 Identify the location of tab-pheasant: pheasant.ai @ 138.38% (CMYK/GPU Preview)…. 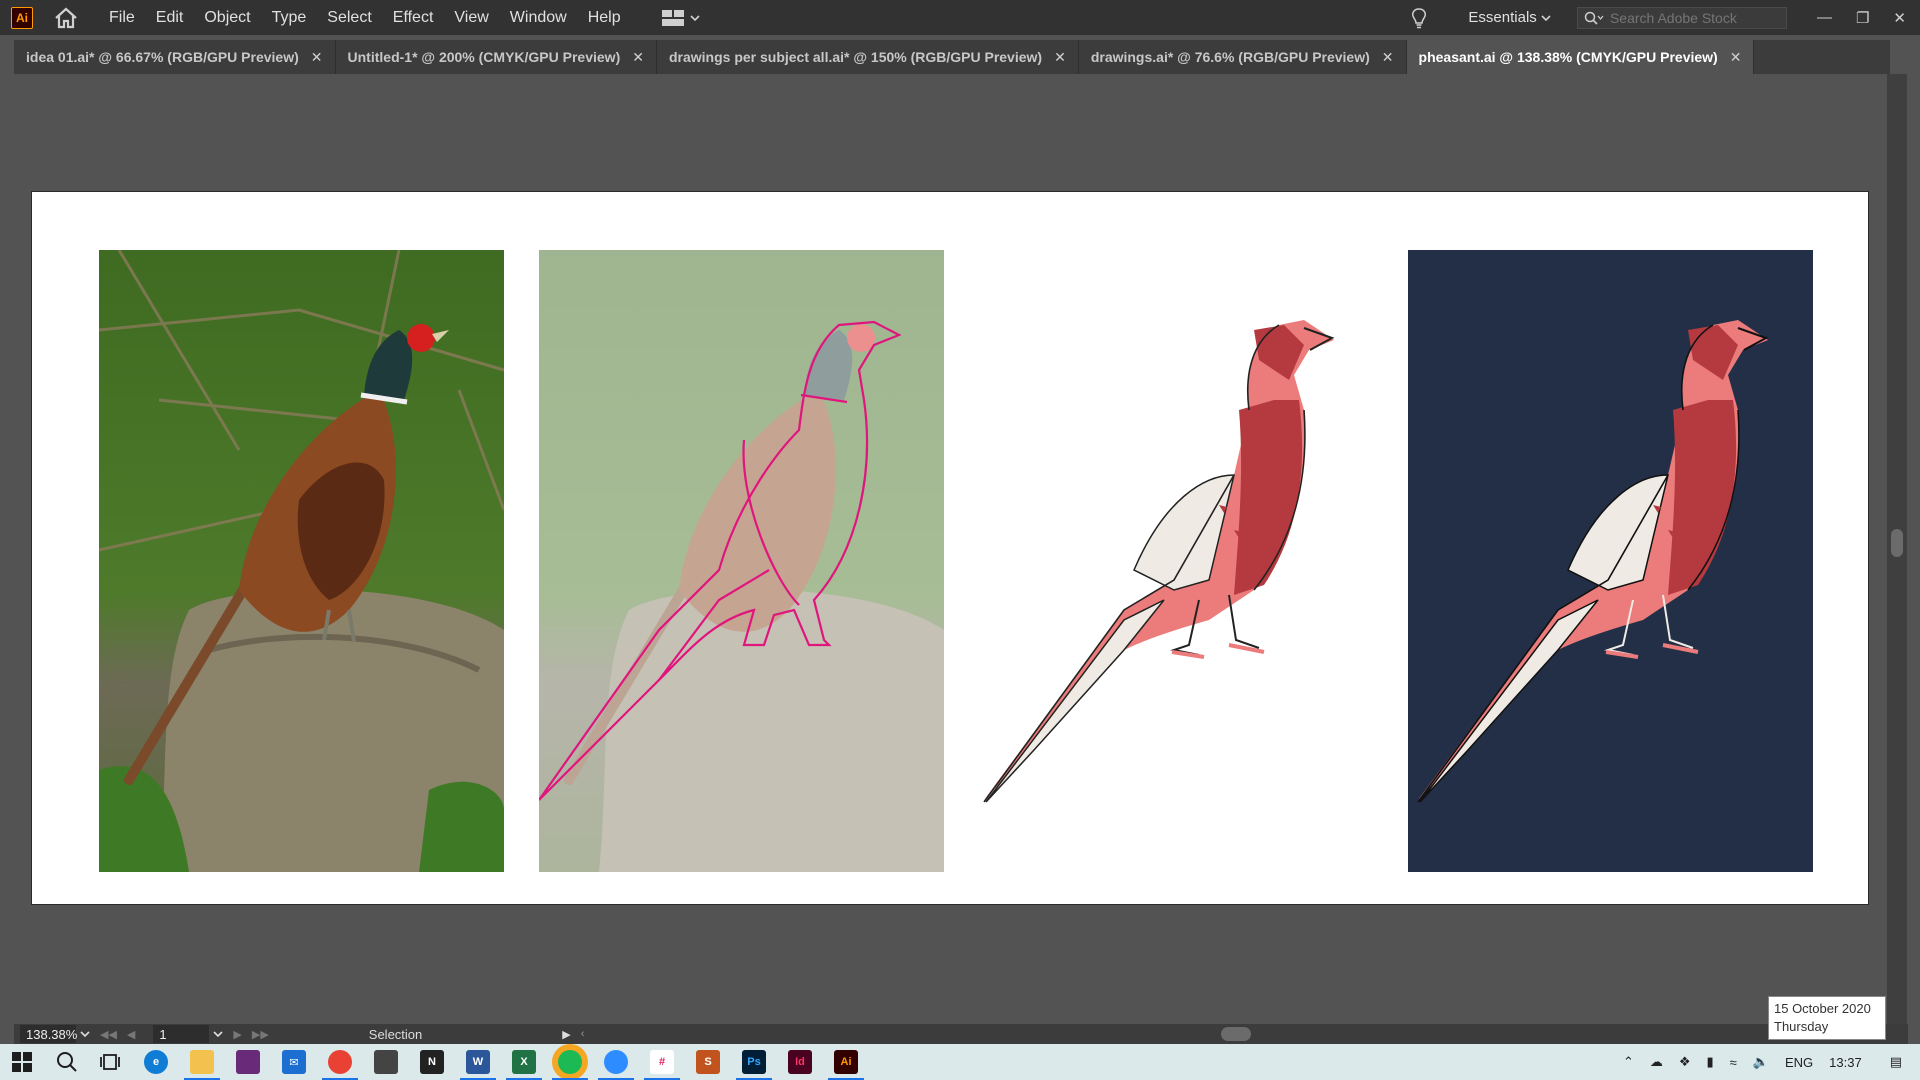
(1580, 57).